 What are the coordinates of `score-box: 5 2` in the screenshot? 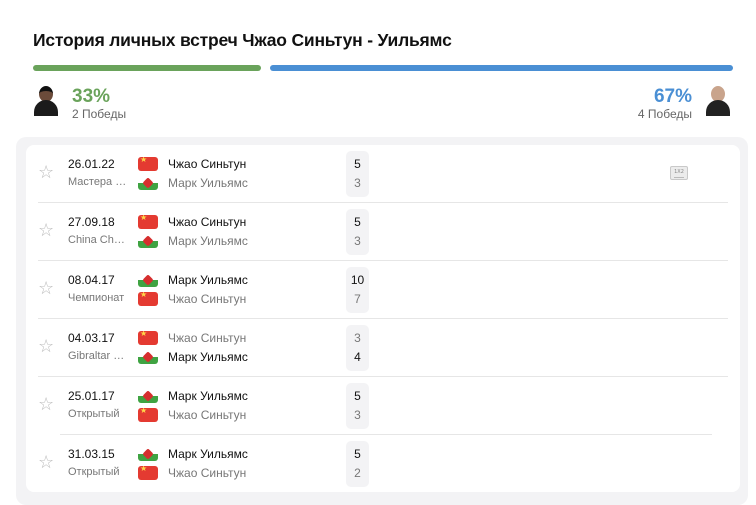 It's located at (357, 464).